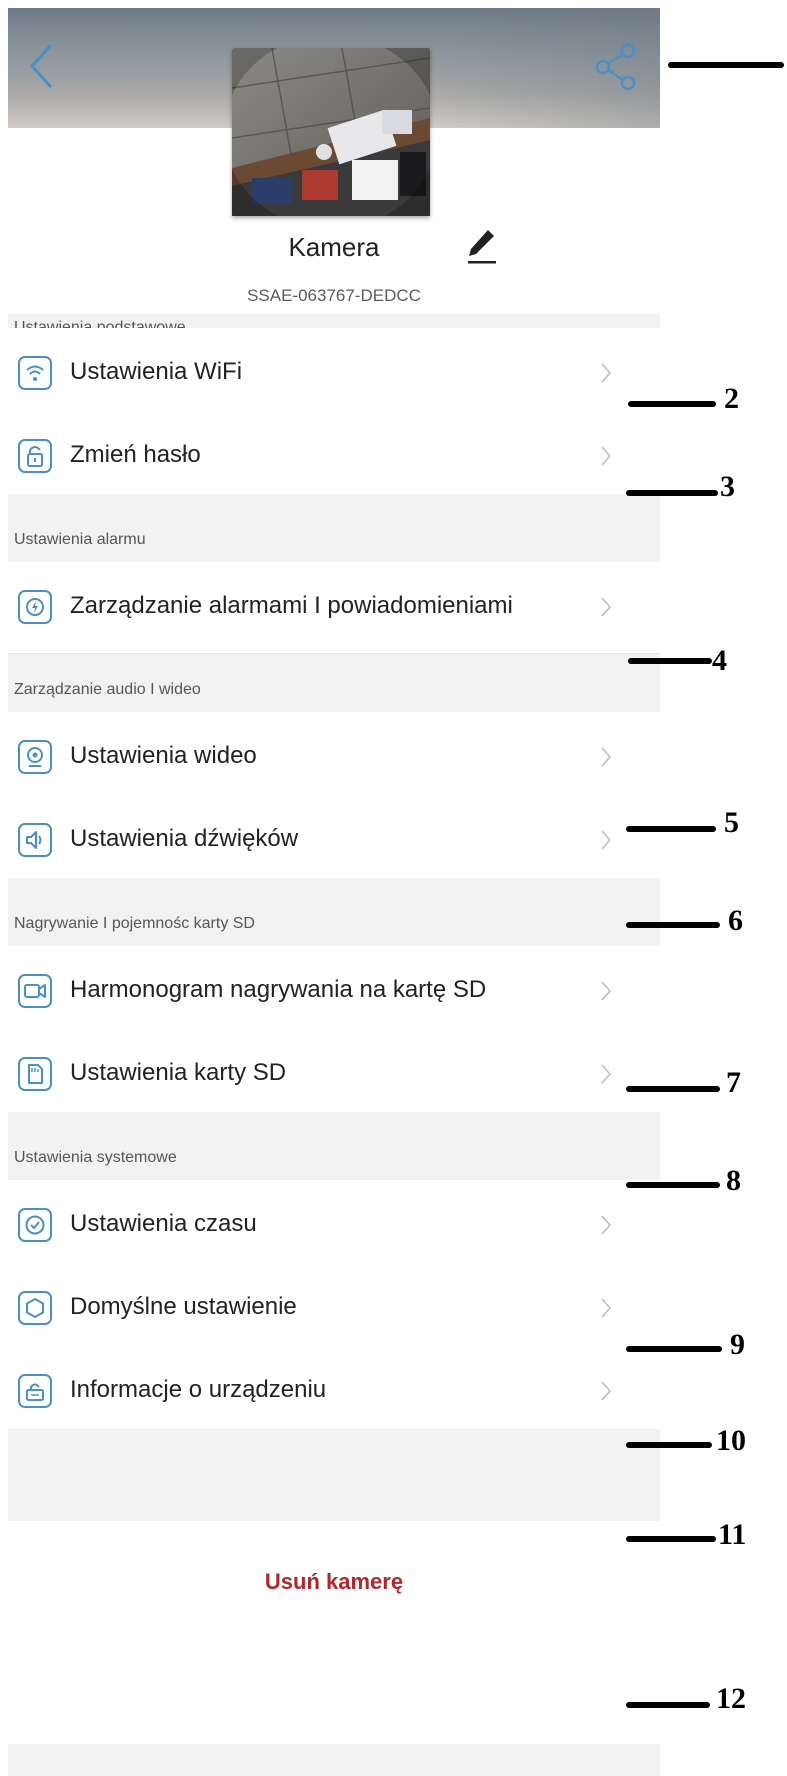 This screenshot has height=1776, width=787. Describe the element at coordinates (733, 1082) in the screenshot. I see `callout-number-7: 7` at that location.